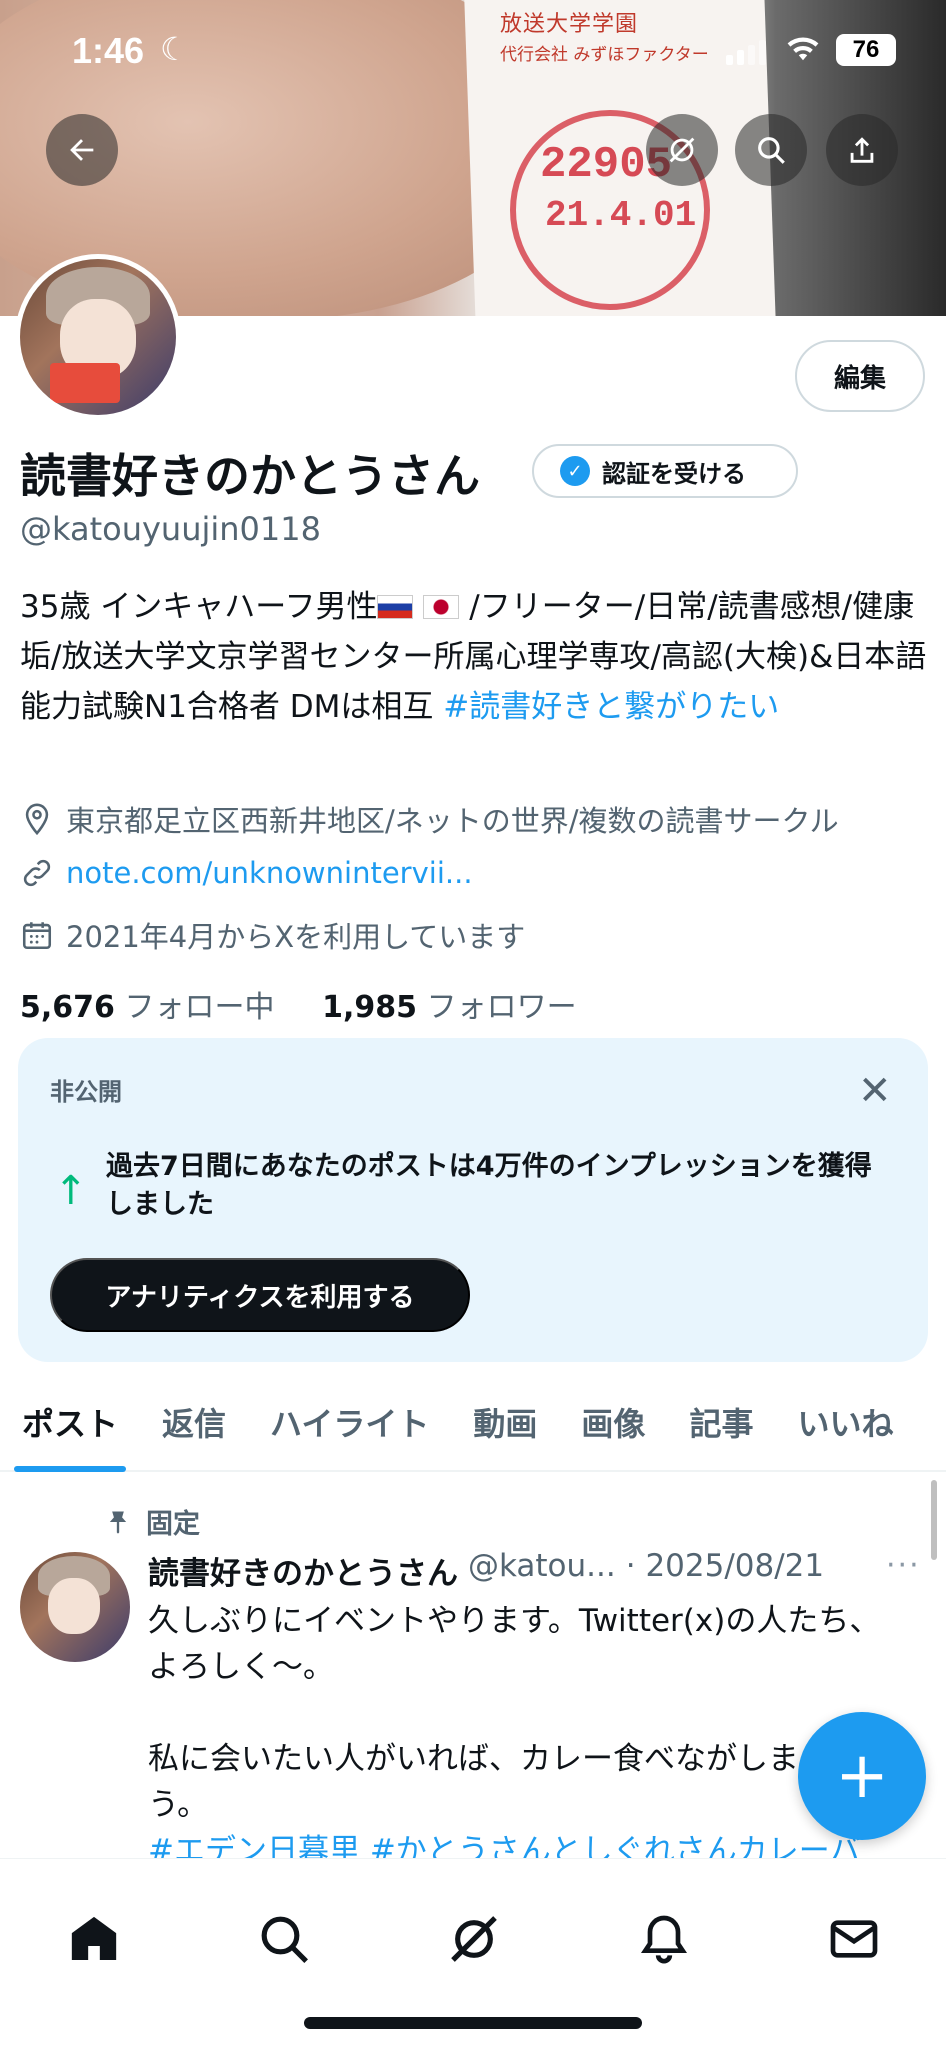 This screenshot has width=946, height=2048. What do you see at coordinates (473, 2023) in the screenshot?
I see `home-indicator` at bounding box center [473, 2023].